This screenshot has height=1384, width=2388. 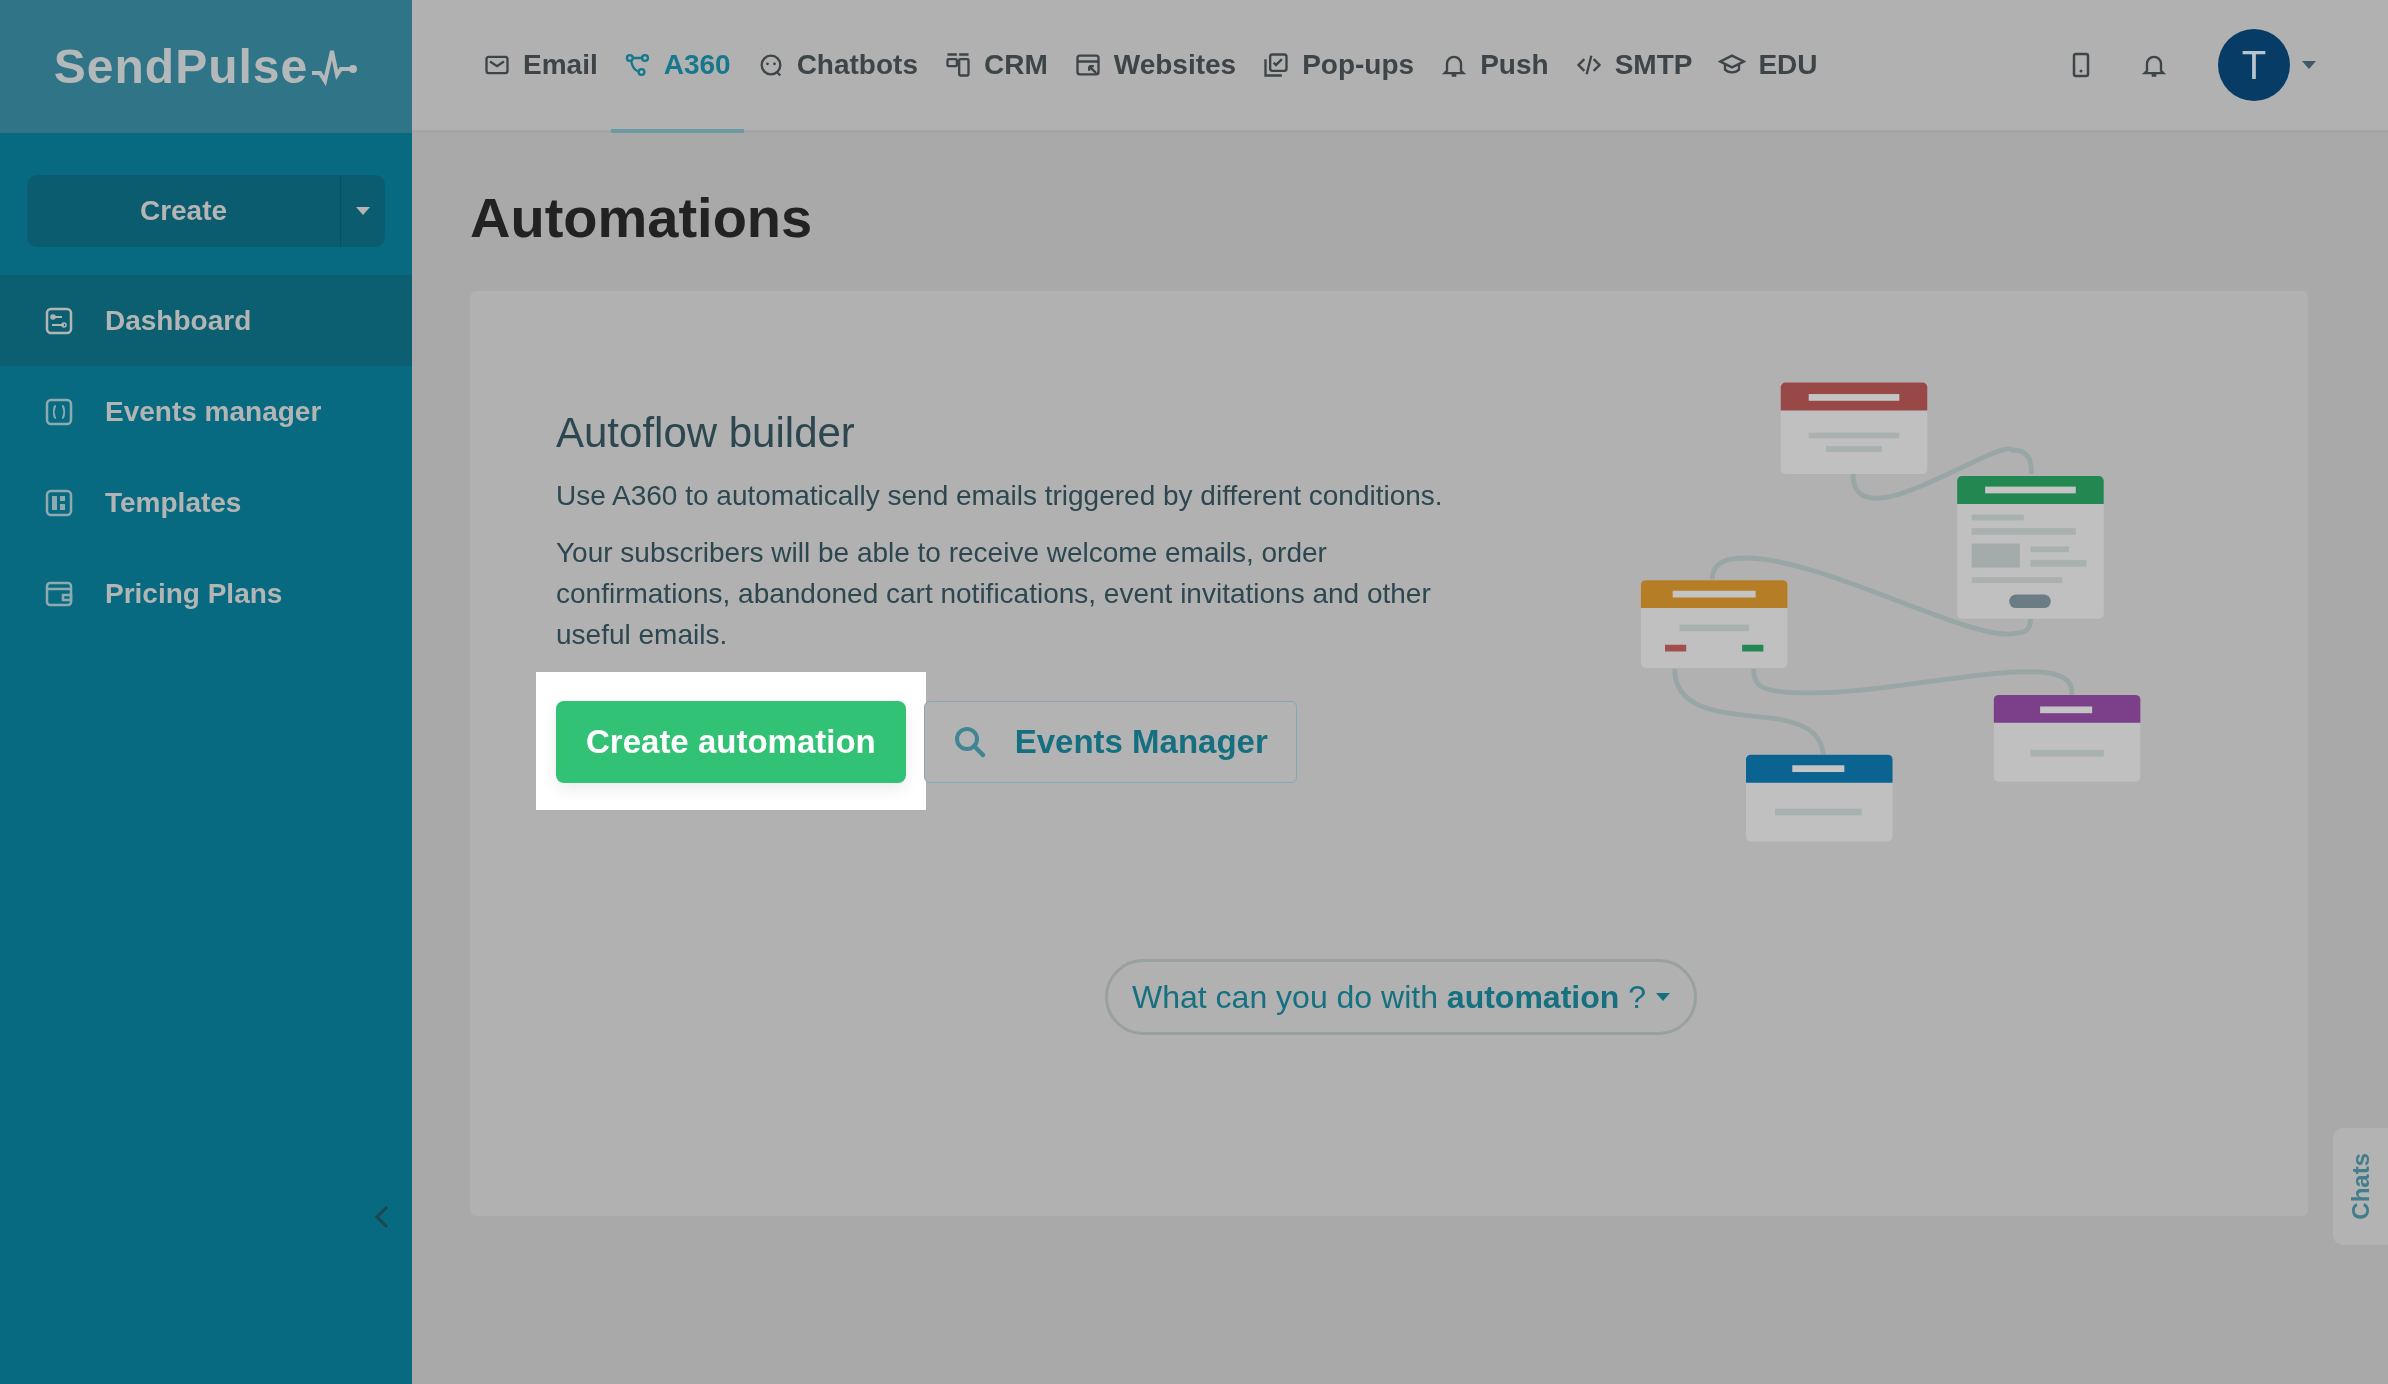 I want to click on chats-tab: Chats, so click(x=2360, y=1186).